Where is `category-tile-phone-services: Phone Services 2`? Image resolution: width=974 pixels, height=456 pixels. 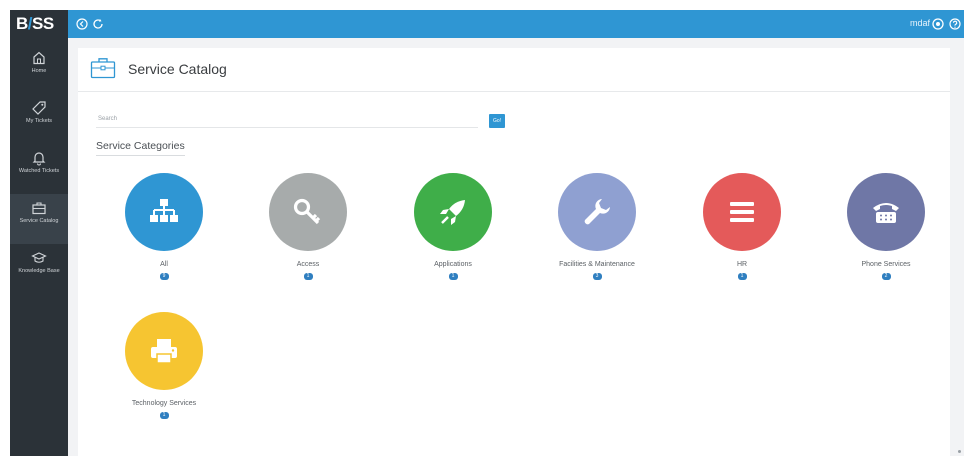
category-tile-phone-services: Phone Services 2 is located at coordinates (886, 226).